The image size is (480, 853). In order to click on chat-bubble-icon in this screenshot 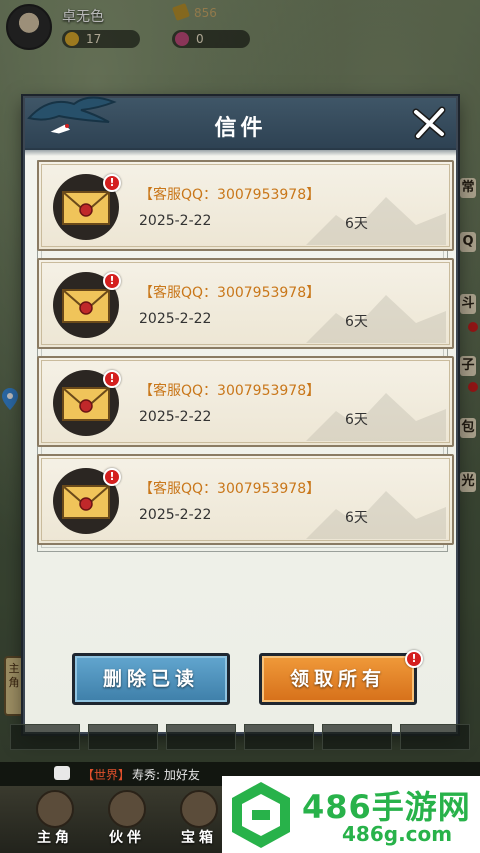, I will do `click(62, 773)`.